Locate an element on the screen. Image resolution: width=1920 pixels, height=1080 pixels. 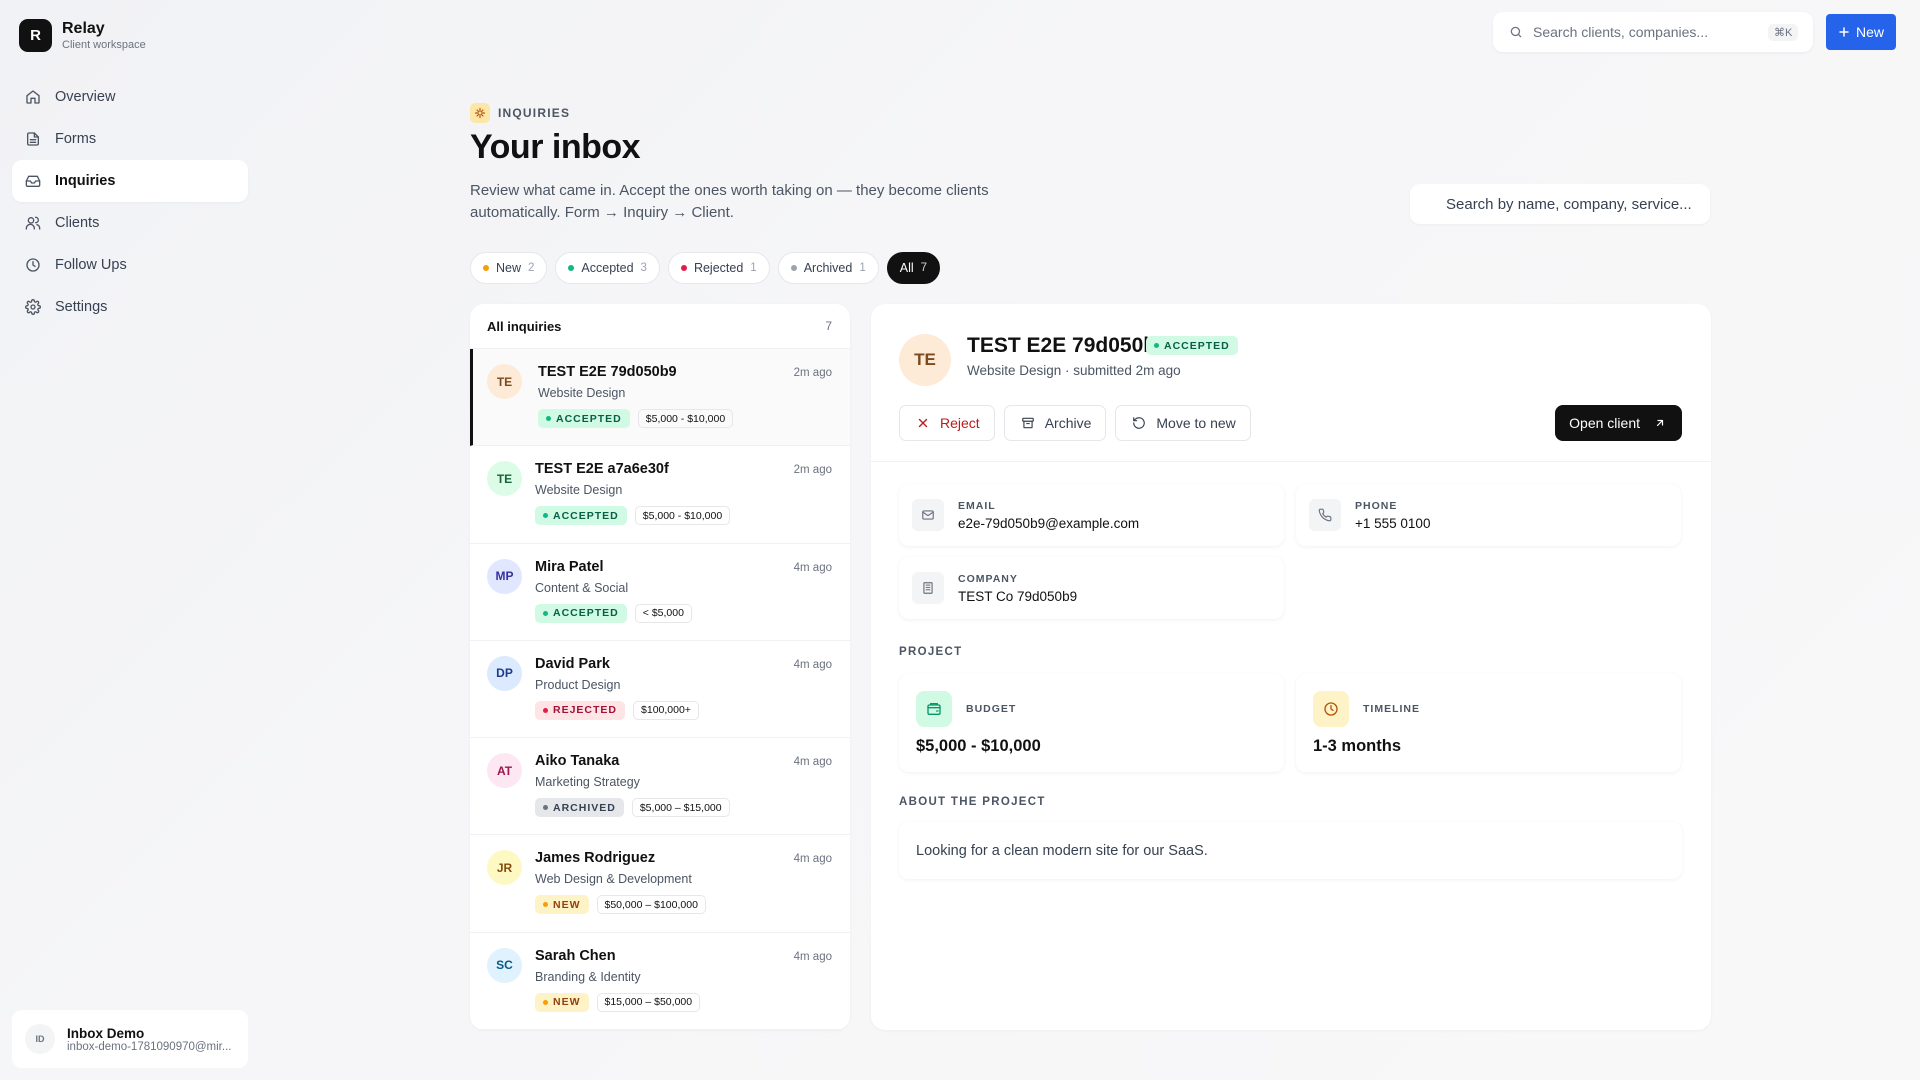
filter-count: 1 is located at coordinates (753, 268).